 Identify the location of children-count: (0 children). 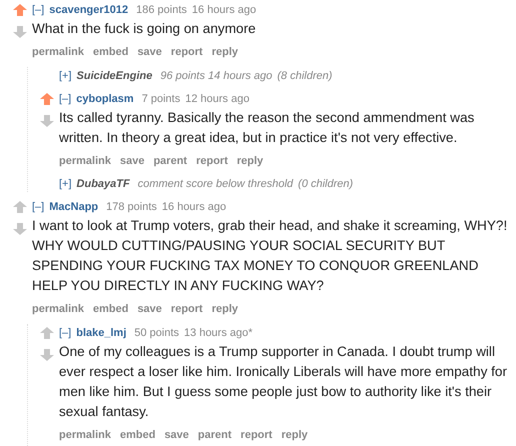
(326, 184).